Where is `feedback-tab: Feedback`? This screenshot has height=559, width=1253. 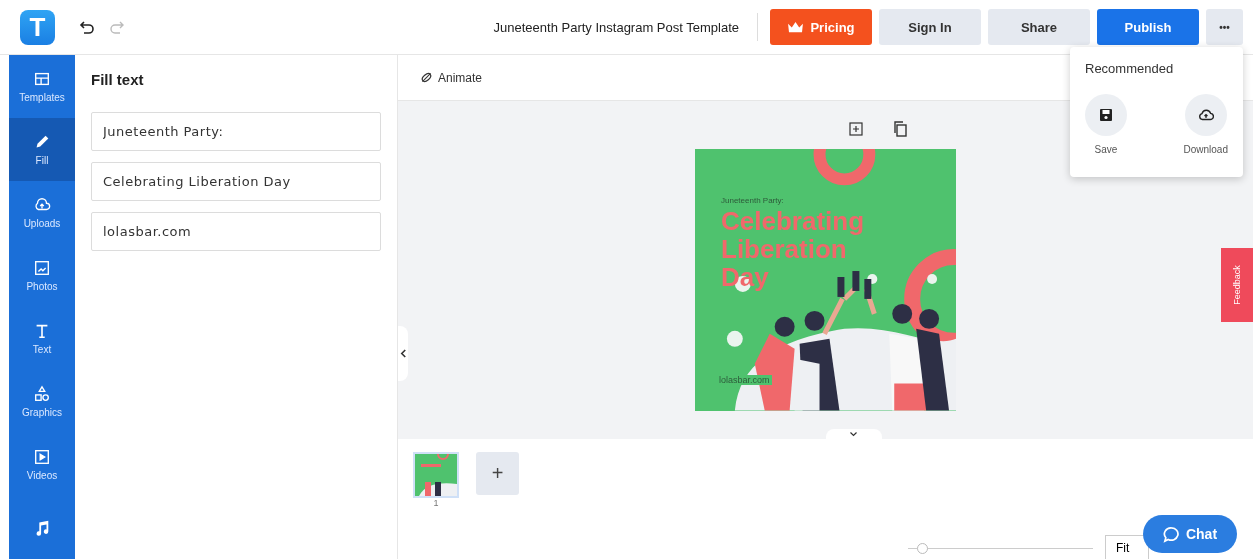
feedback-tab: Feedback is located at coordinates (1237, 285).